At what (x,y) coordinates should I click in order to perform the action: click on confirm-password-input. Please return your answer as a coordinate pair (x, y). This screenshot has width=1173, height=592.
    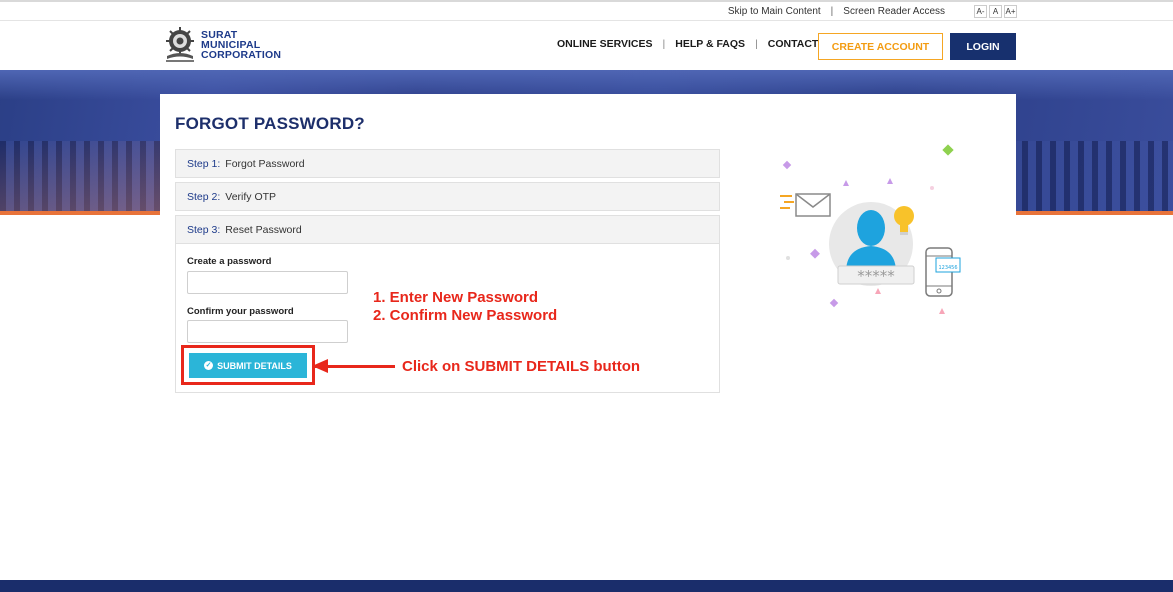
    Looking at the image, I should click on (267, 331).